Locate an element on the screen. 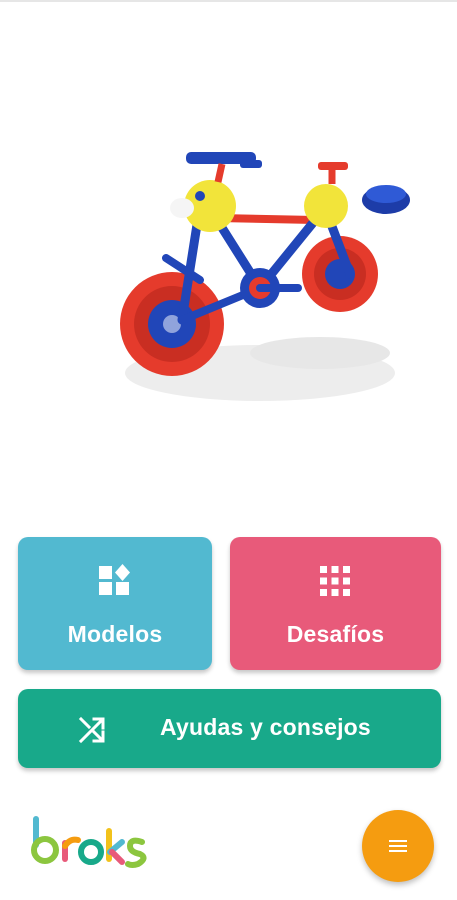  grid-icon is located at coordinates (335, 581).